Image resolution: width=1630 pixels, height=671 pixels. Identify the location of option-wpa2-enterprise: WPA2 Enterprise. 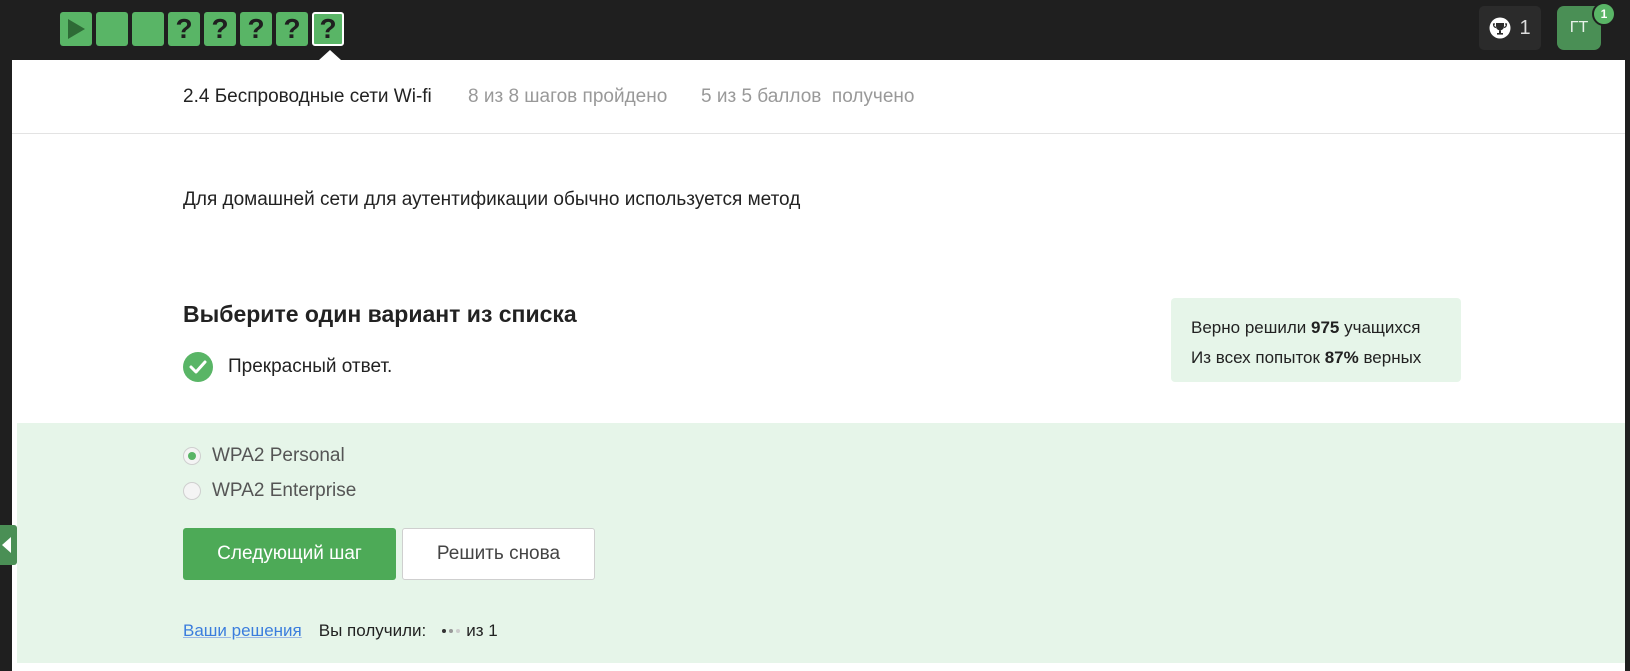
(269, 491).